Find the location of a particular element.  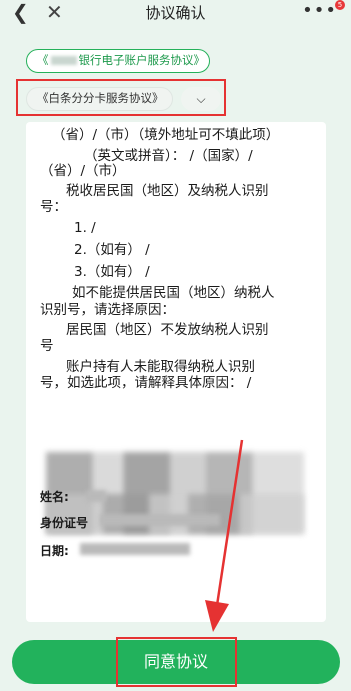

date-label: 日期: is located at coordinates (54, 551).